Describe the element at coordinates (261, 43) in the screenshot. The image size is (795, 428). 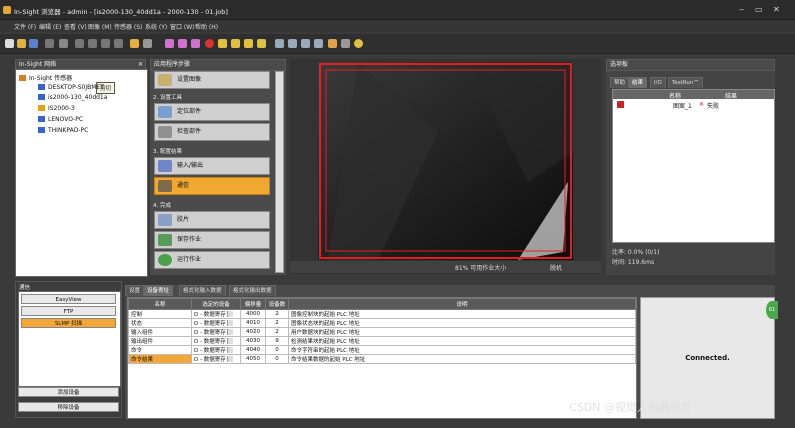
I see `camera-icon` at that location.